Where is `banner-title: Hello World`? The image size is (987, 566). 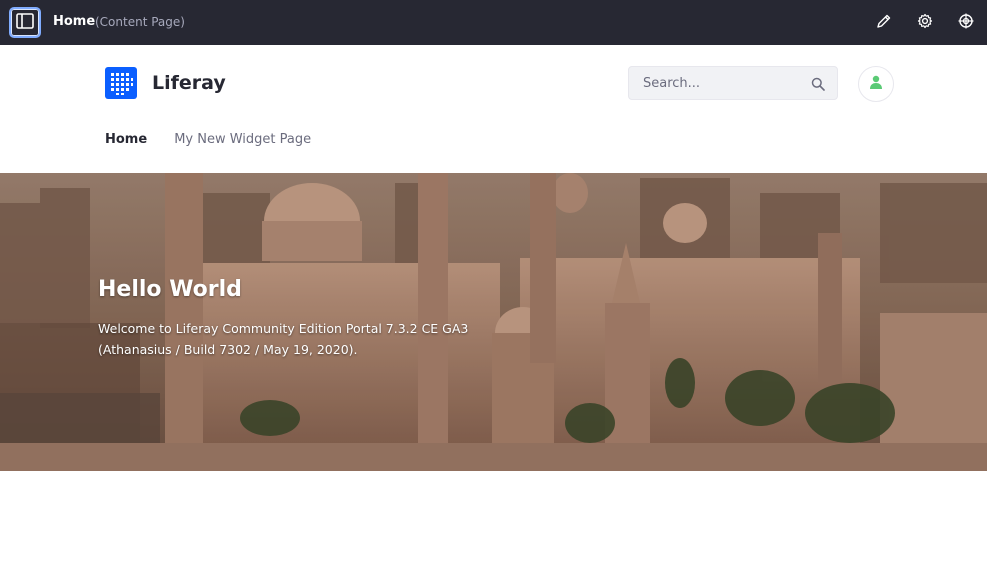
banner-title: Hello World is located at coordinates (170, 289).